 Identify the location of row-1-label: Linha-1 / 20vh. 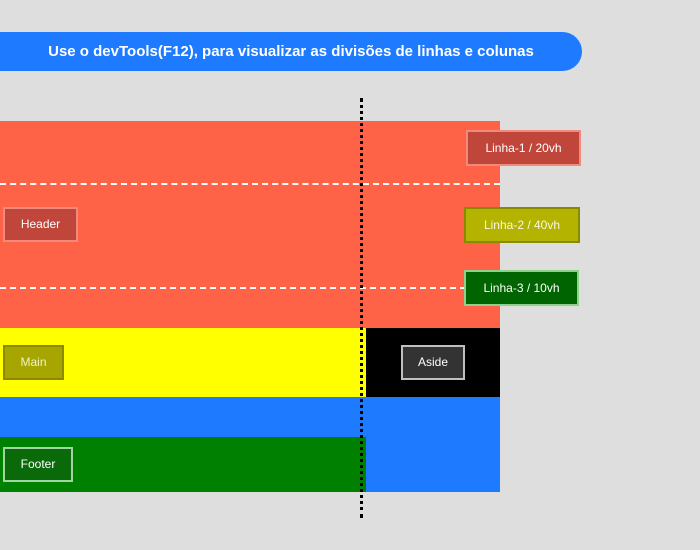
(523, 148).